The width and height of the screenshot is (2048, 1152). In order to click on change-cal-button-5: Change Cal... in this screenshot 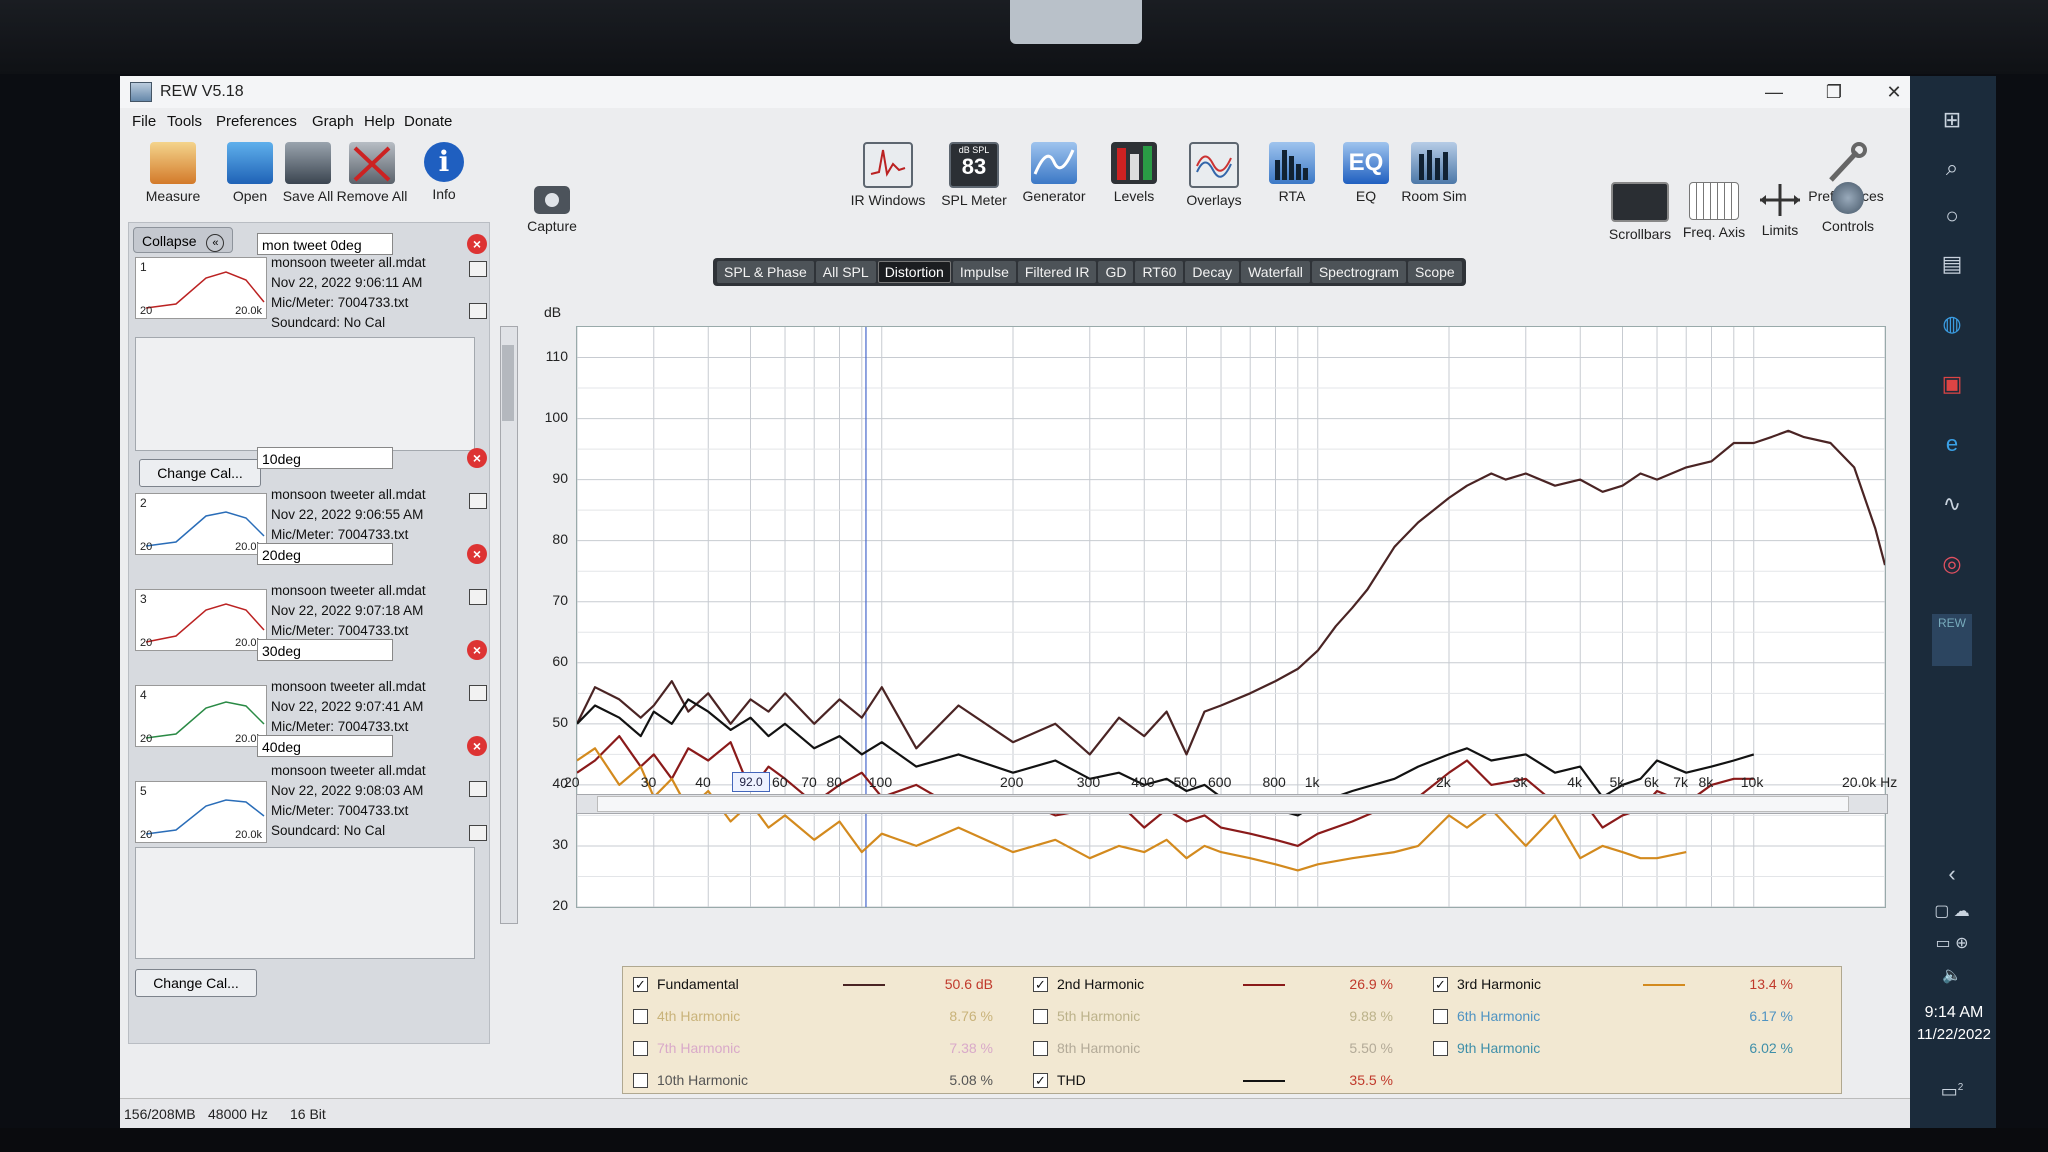, I will do `click(196, 983)`.